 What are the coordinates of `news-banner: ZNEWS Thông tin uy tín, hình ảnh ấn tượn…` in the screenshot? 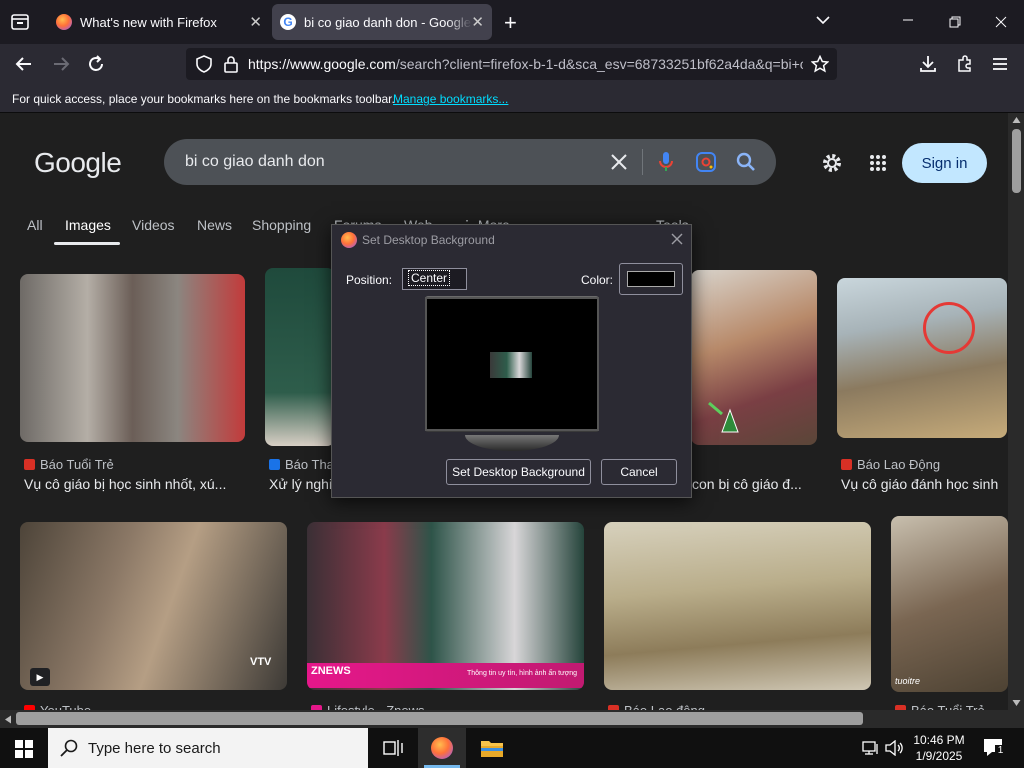 It's located at (445, 675).